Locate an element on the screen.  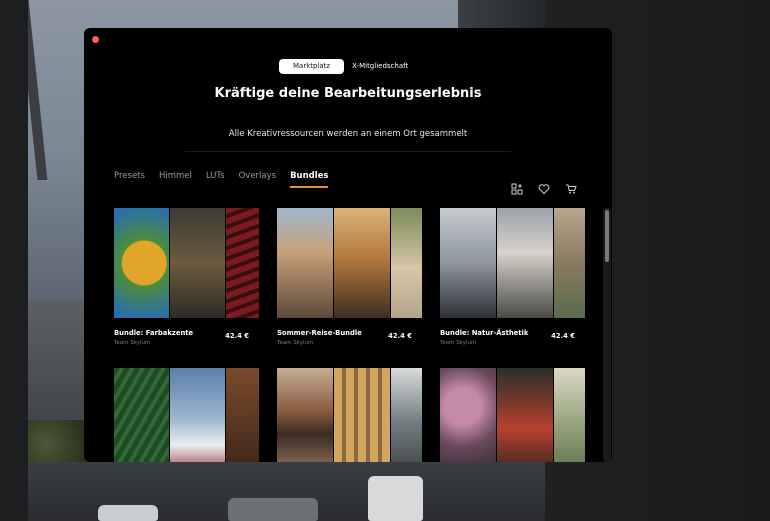
scrollbar-thumb is located at coordinates (607, 236).